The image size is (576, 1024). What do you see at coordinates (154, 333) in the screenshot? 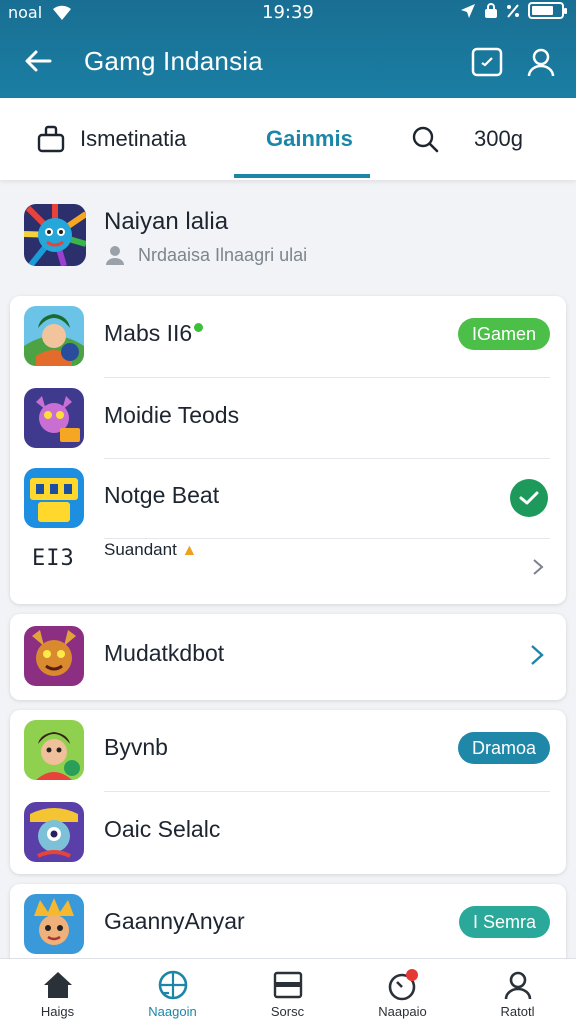
I see `list-item-title: Mabs II6` at bounding box center [154, 333].